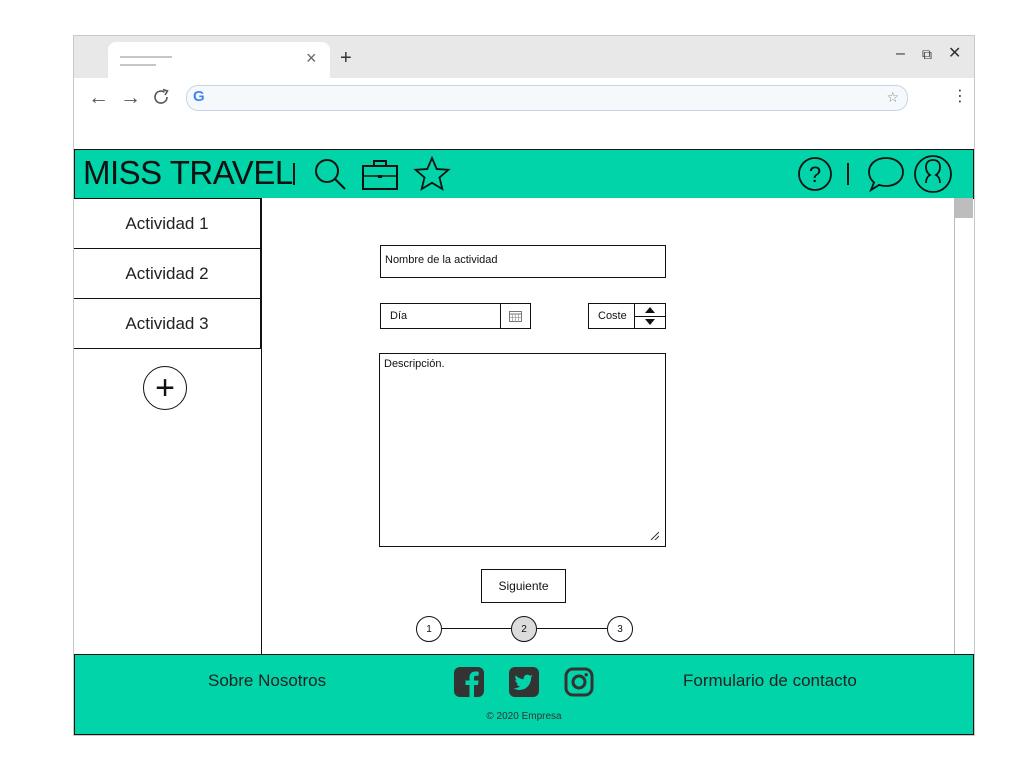  Describe the element at coordinates (522, 450) in the screenshot. I see `description-textarea: Descripción.` at that location.